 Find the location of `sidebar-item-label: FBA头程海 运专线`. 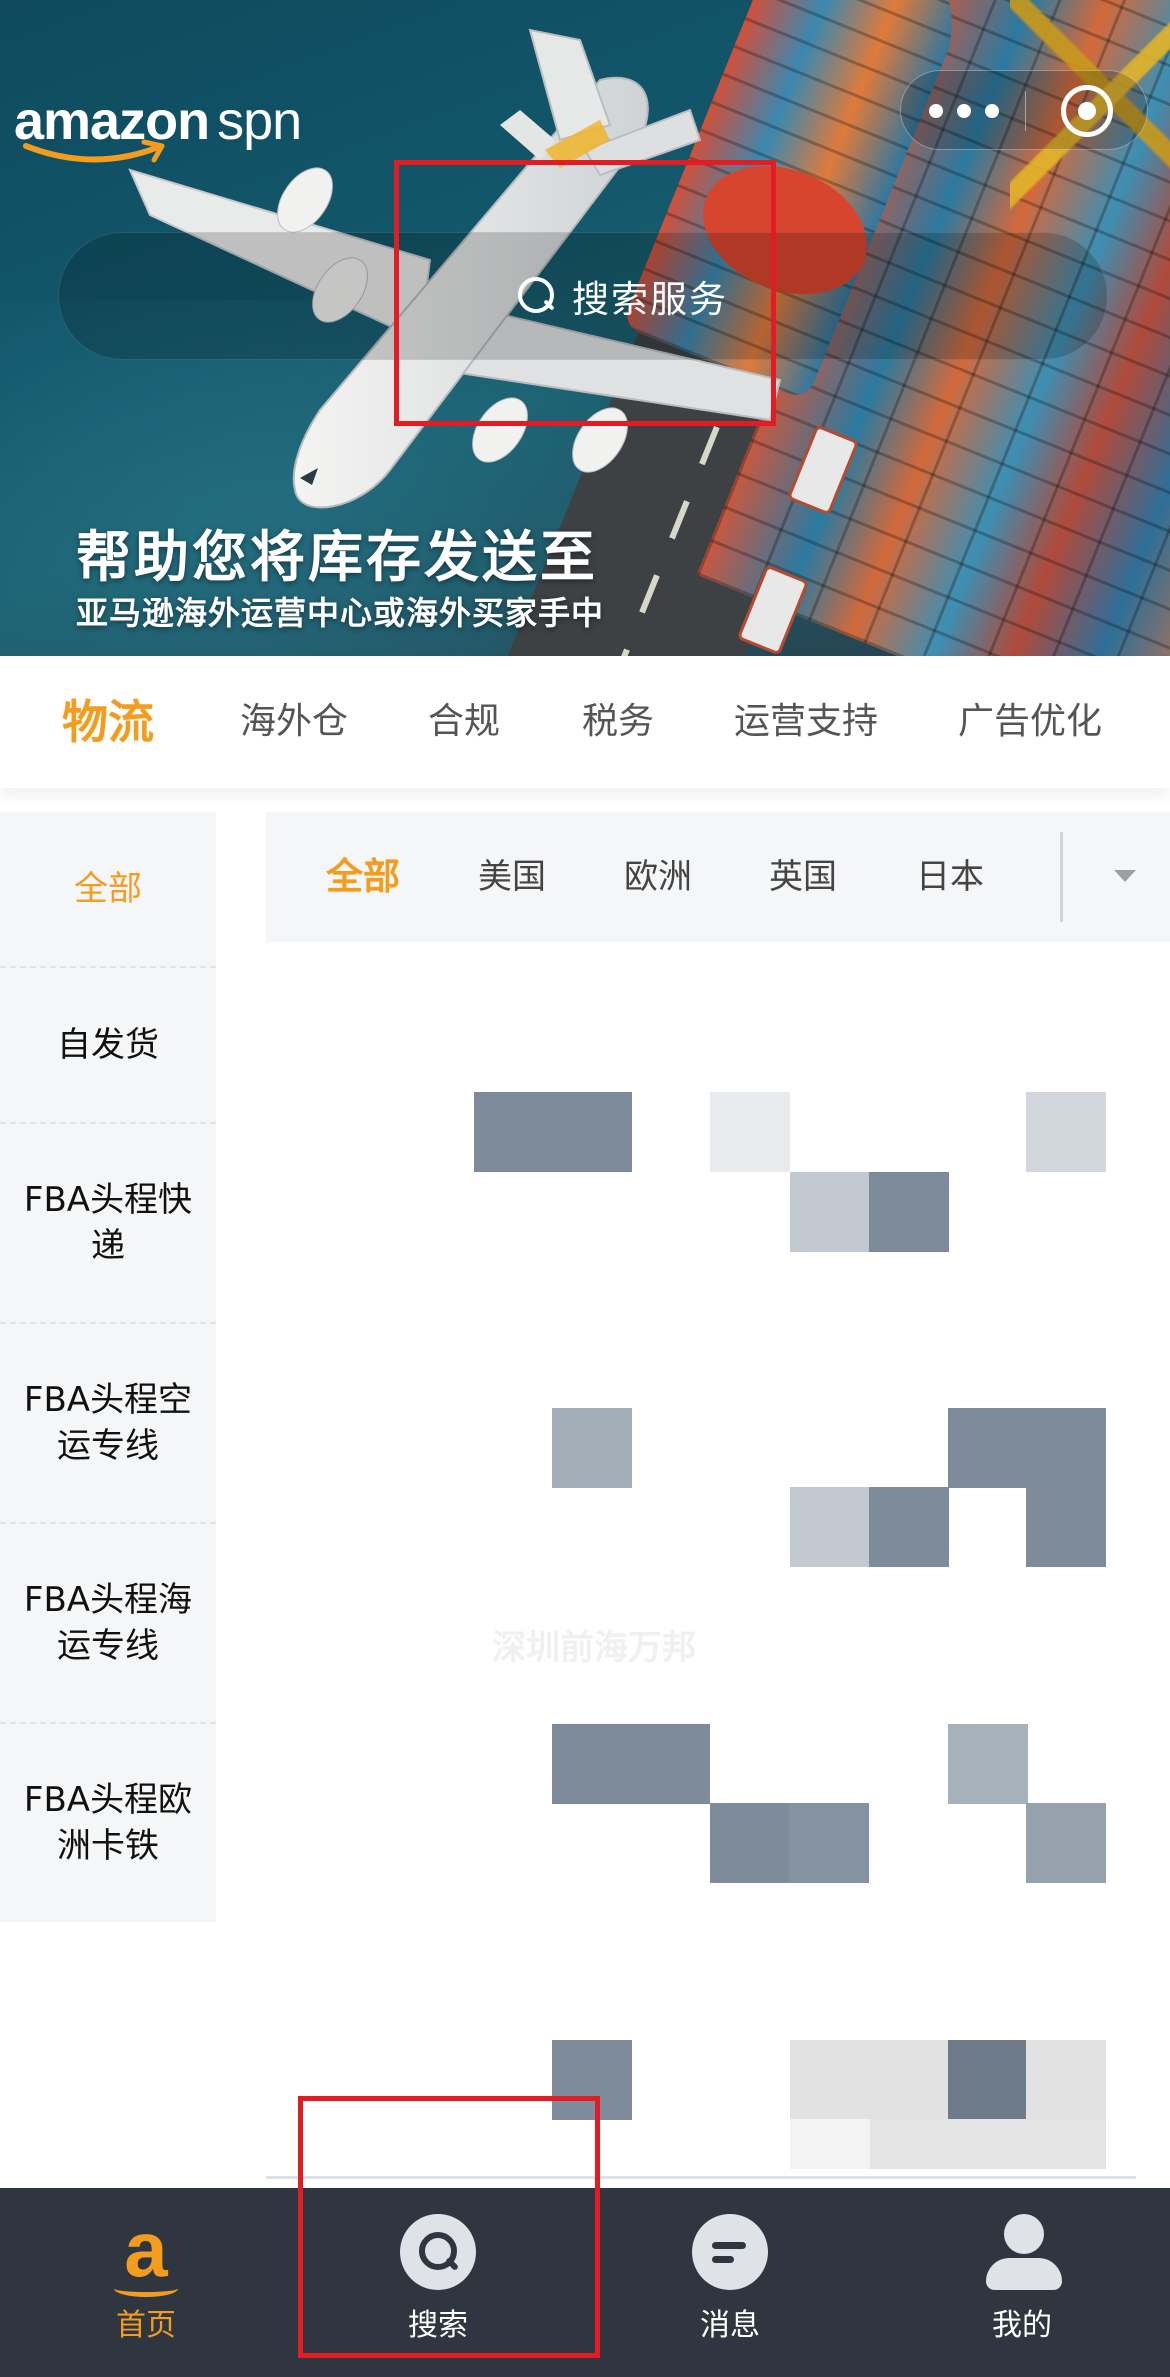

sidebar-item-label: FBA头程海 运专线 is located at coordinates (108, 1623).